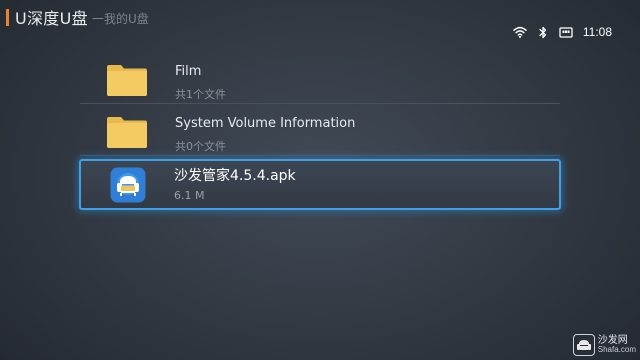 The image size is (640, 360). Describe the element at coordinates (188, 71) in the screenshot. I see `file-name: Film` at that location.